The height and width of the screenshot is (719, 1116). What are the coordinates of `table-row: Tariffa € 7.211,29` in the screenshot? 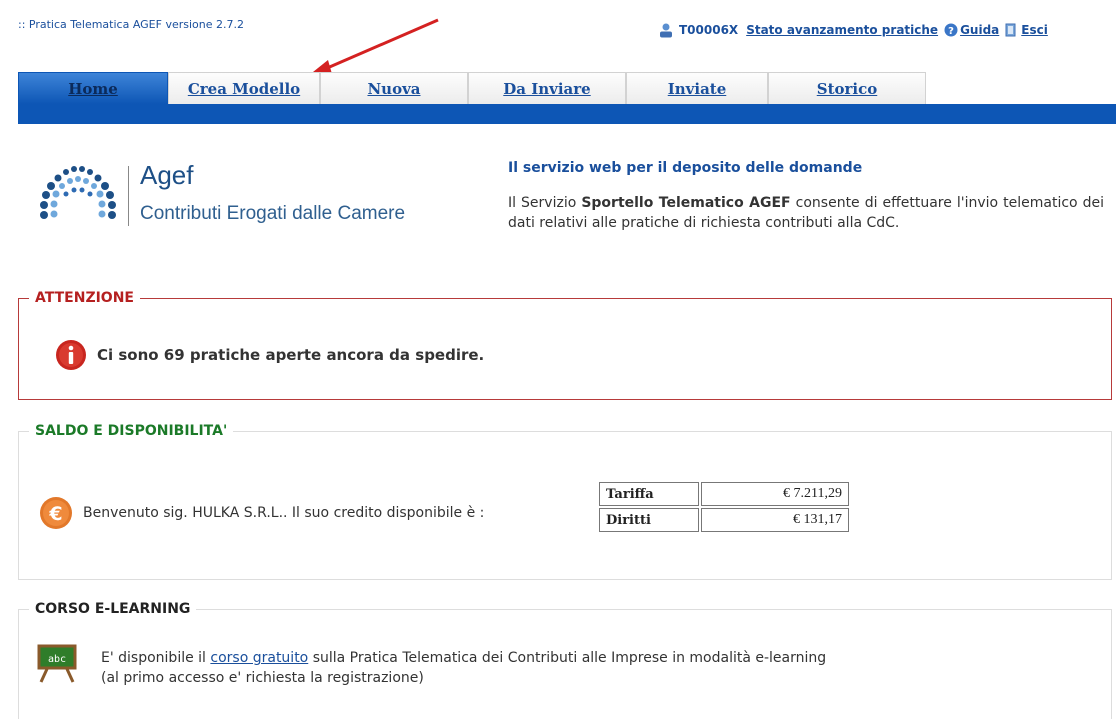 It's located at (724, 494).